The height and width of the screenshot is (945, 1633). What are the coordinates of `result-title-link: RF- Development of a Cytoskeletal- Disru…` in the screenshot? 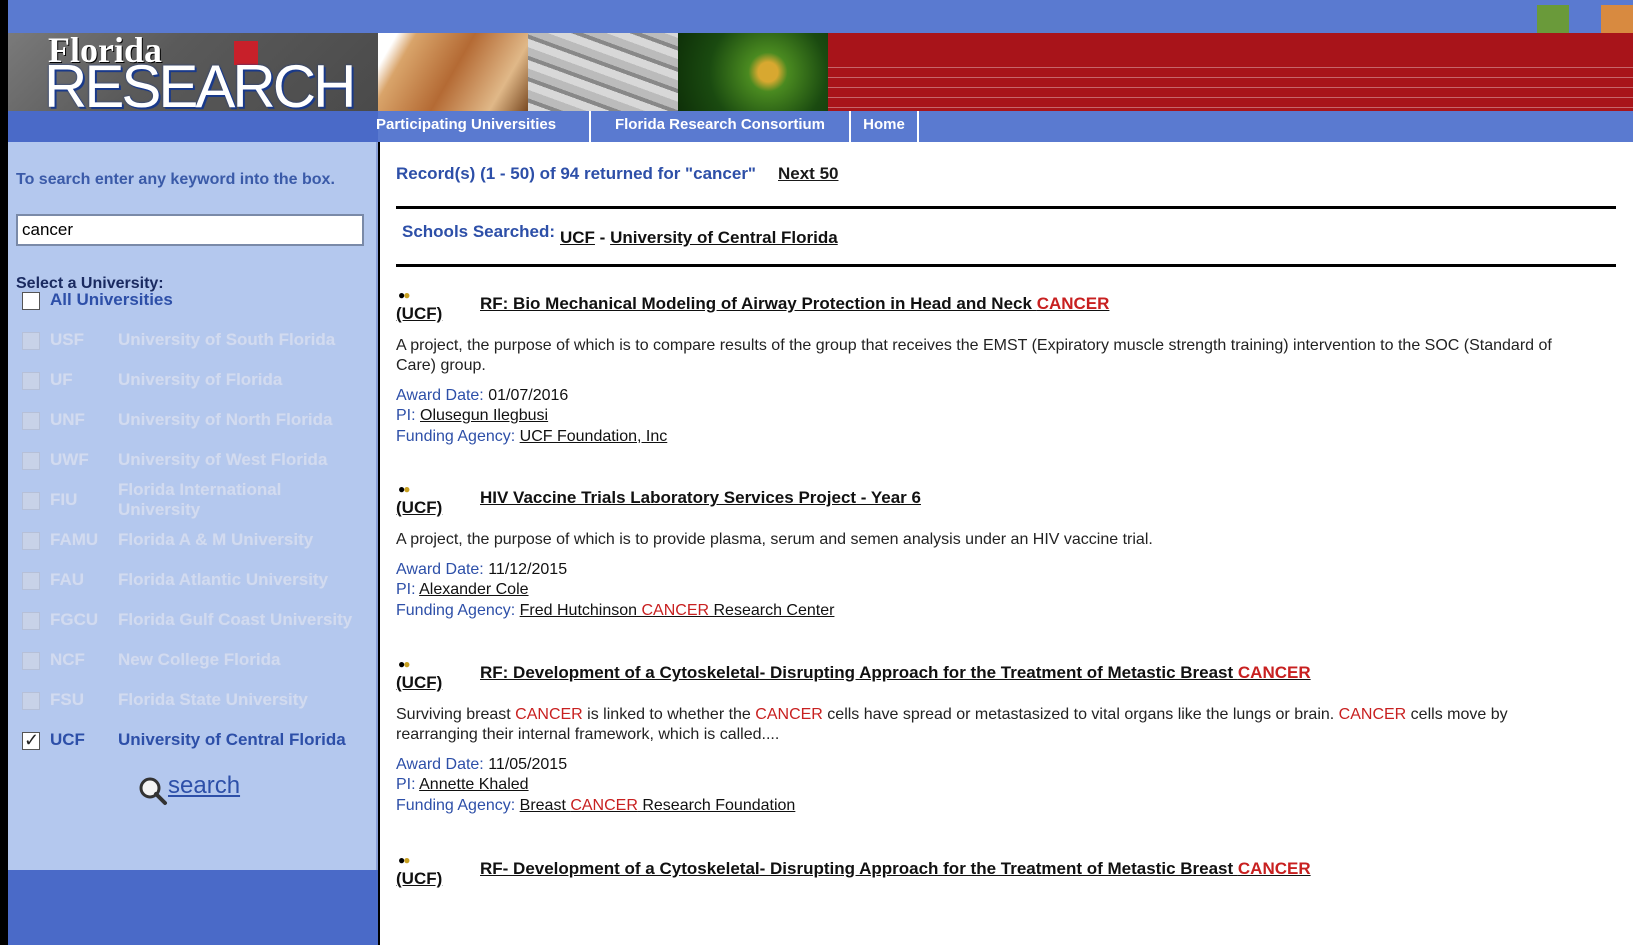 It's located at (895, 869).